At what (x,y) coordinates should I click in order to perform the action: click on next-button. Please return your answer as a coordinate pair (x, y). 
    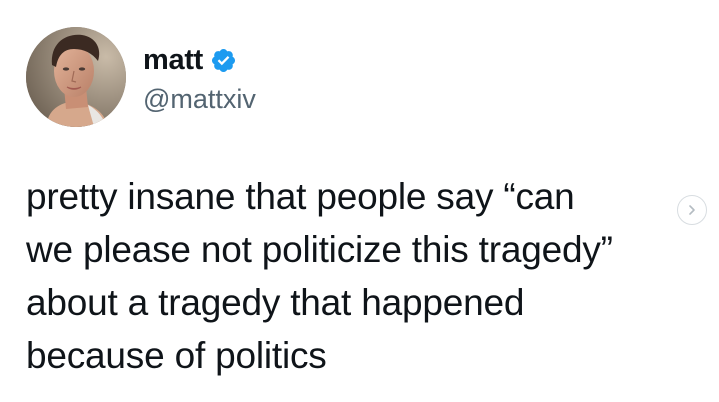
    Looking at the image, I should click on (692, 210).